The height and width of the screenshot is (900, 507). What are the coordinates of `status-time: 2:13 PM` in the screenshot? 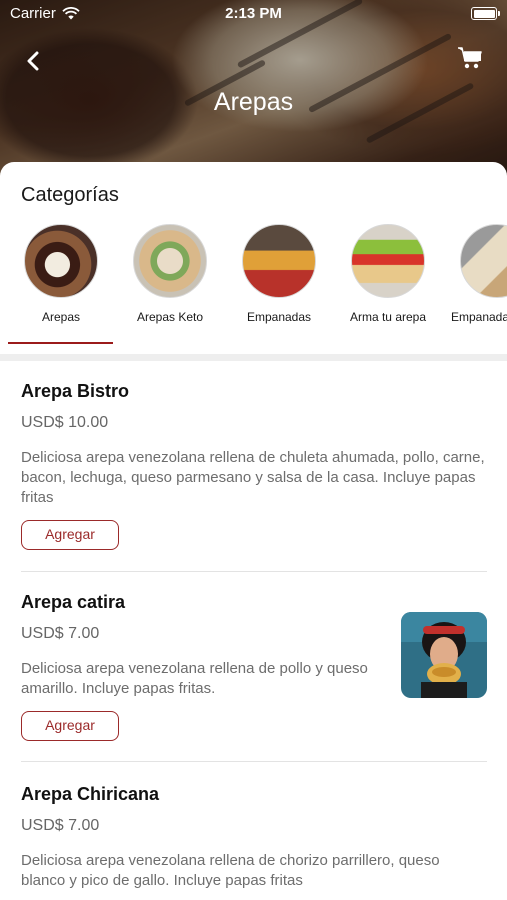 It's located at (253, 13).